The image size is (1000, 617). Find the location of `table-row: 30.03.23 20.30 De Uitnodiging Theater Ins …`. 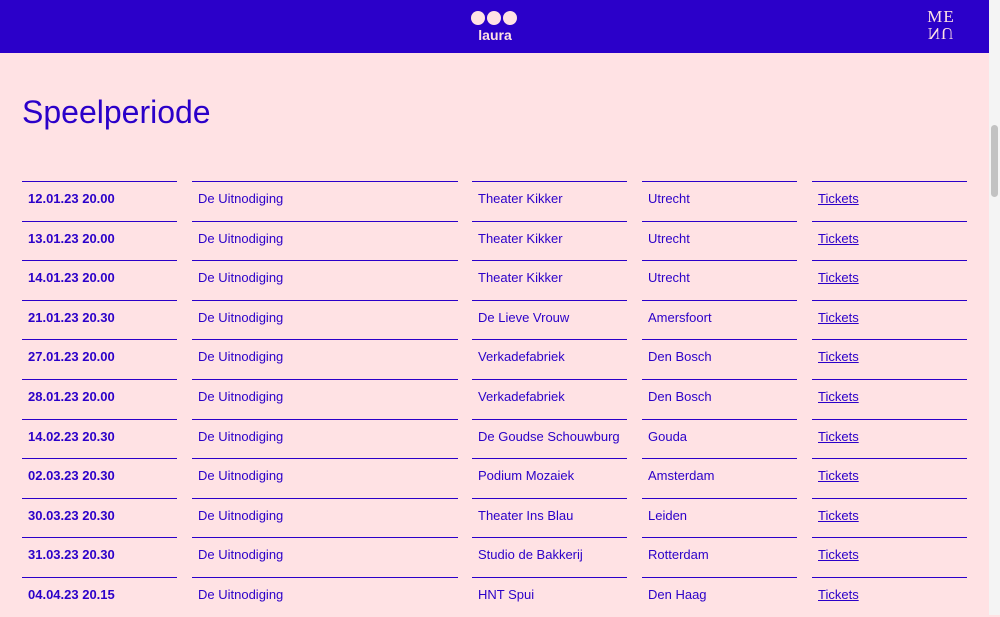

table-row: 30.03.23 20.30 De Uitnodiging Theater Ins … is located at coordinates (494, 517).